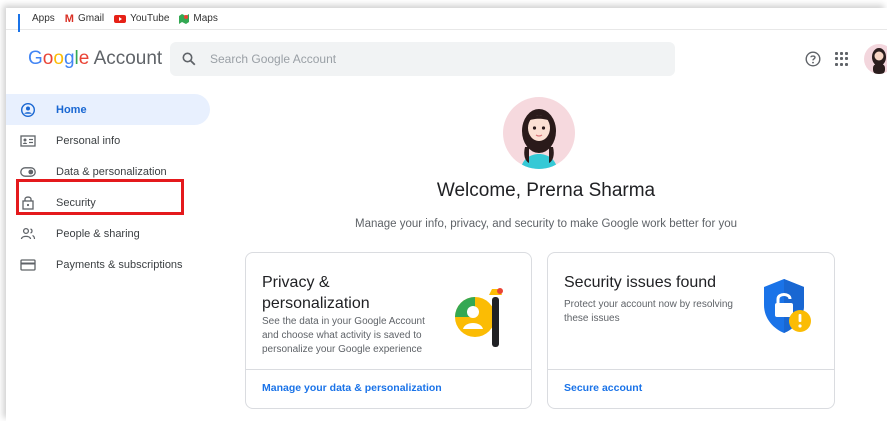 This screenshot has width=887, height=421. Describe the element at coordinates (352, 388) in the screenshot. I see `manage-data-link: Manage your data & personalization` at that location.